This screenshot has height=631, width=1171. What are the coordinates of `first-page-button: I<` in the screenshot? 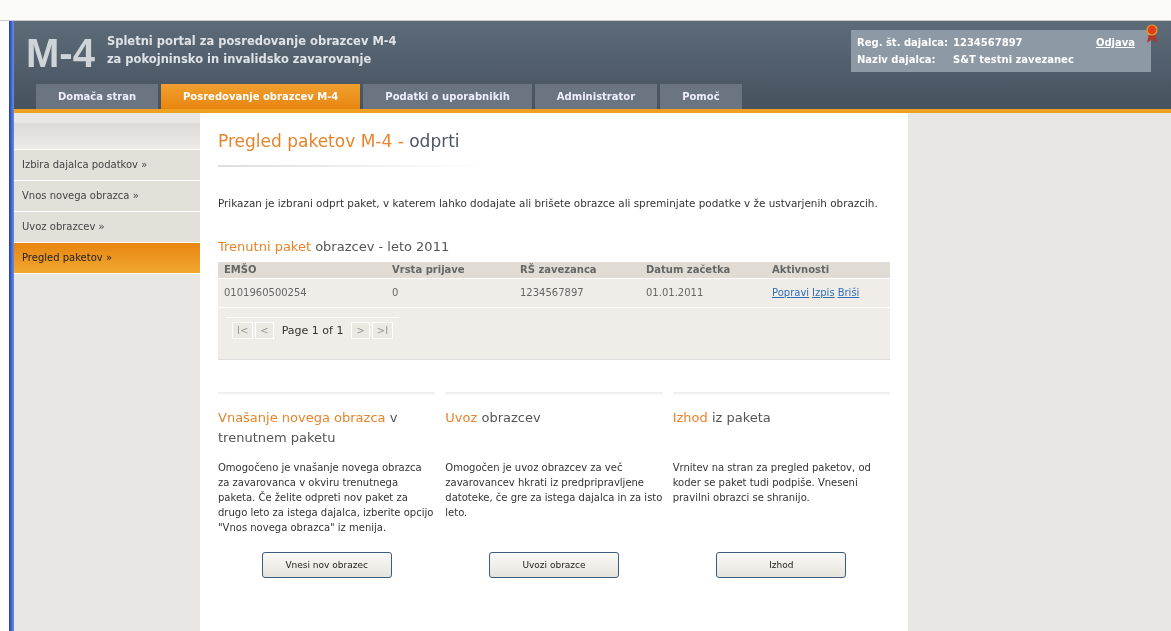 It's located at (243, 330).